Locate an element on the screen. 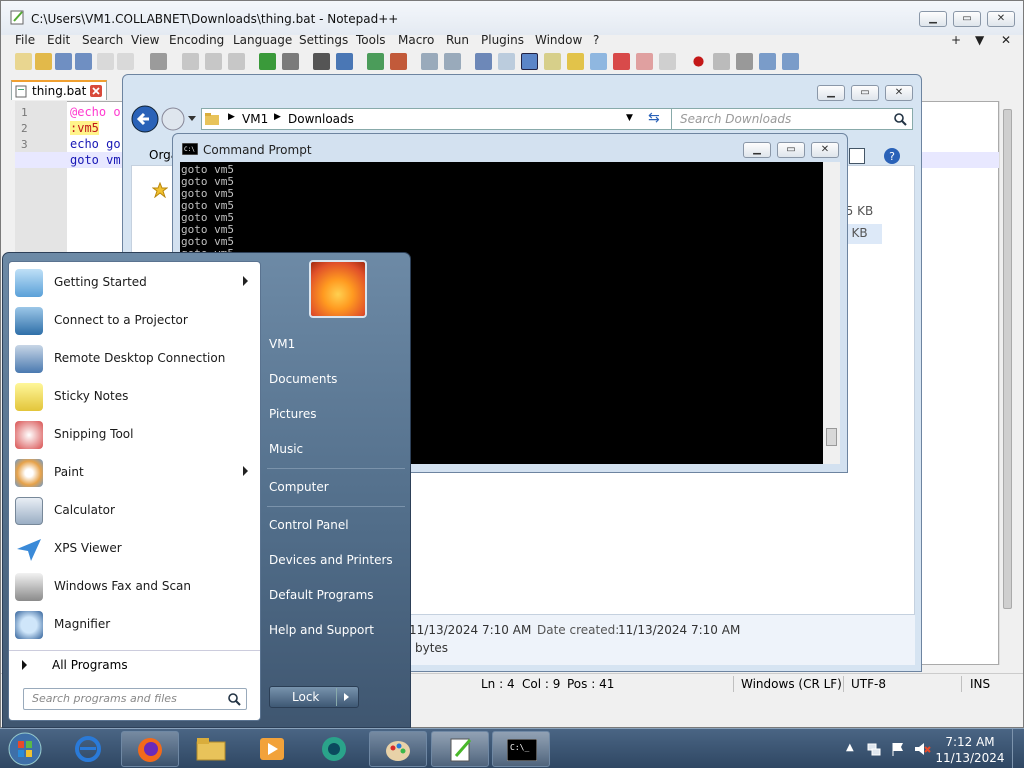 The height and width of the screenshot is (768, 1024). start-item-magnifier: Magnifier is located at coordinates (134, 625).